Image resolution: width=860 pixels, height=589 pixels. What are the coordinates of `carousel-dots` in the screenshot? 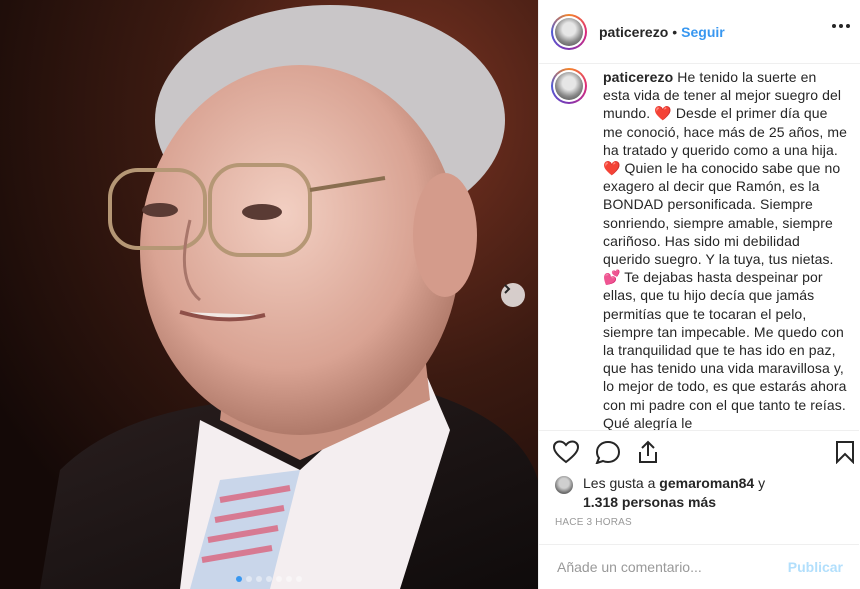 It's located at (269, 579).